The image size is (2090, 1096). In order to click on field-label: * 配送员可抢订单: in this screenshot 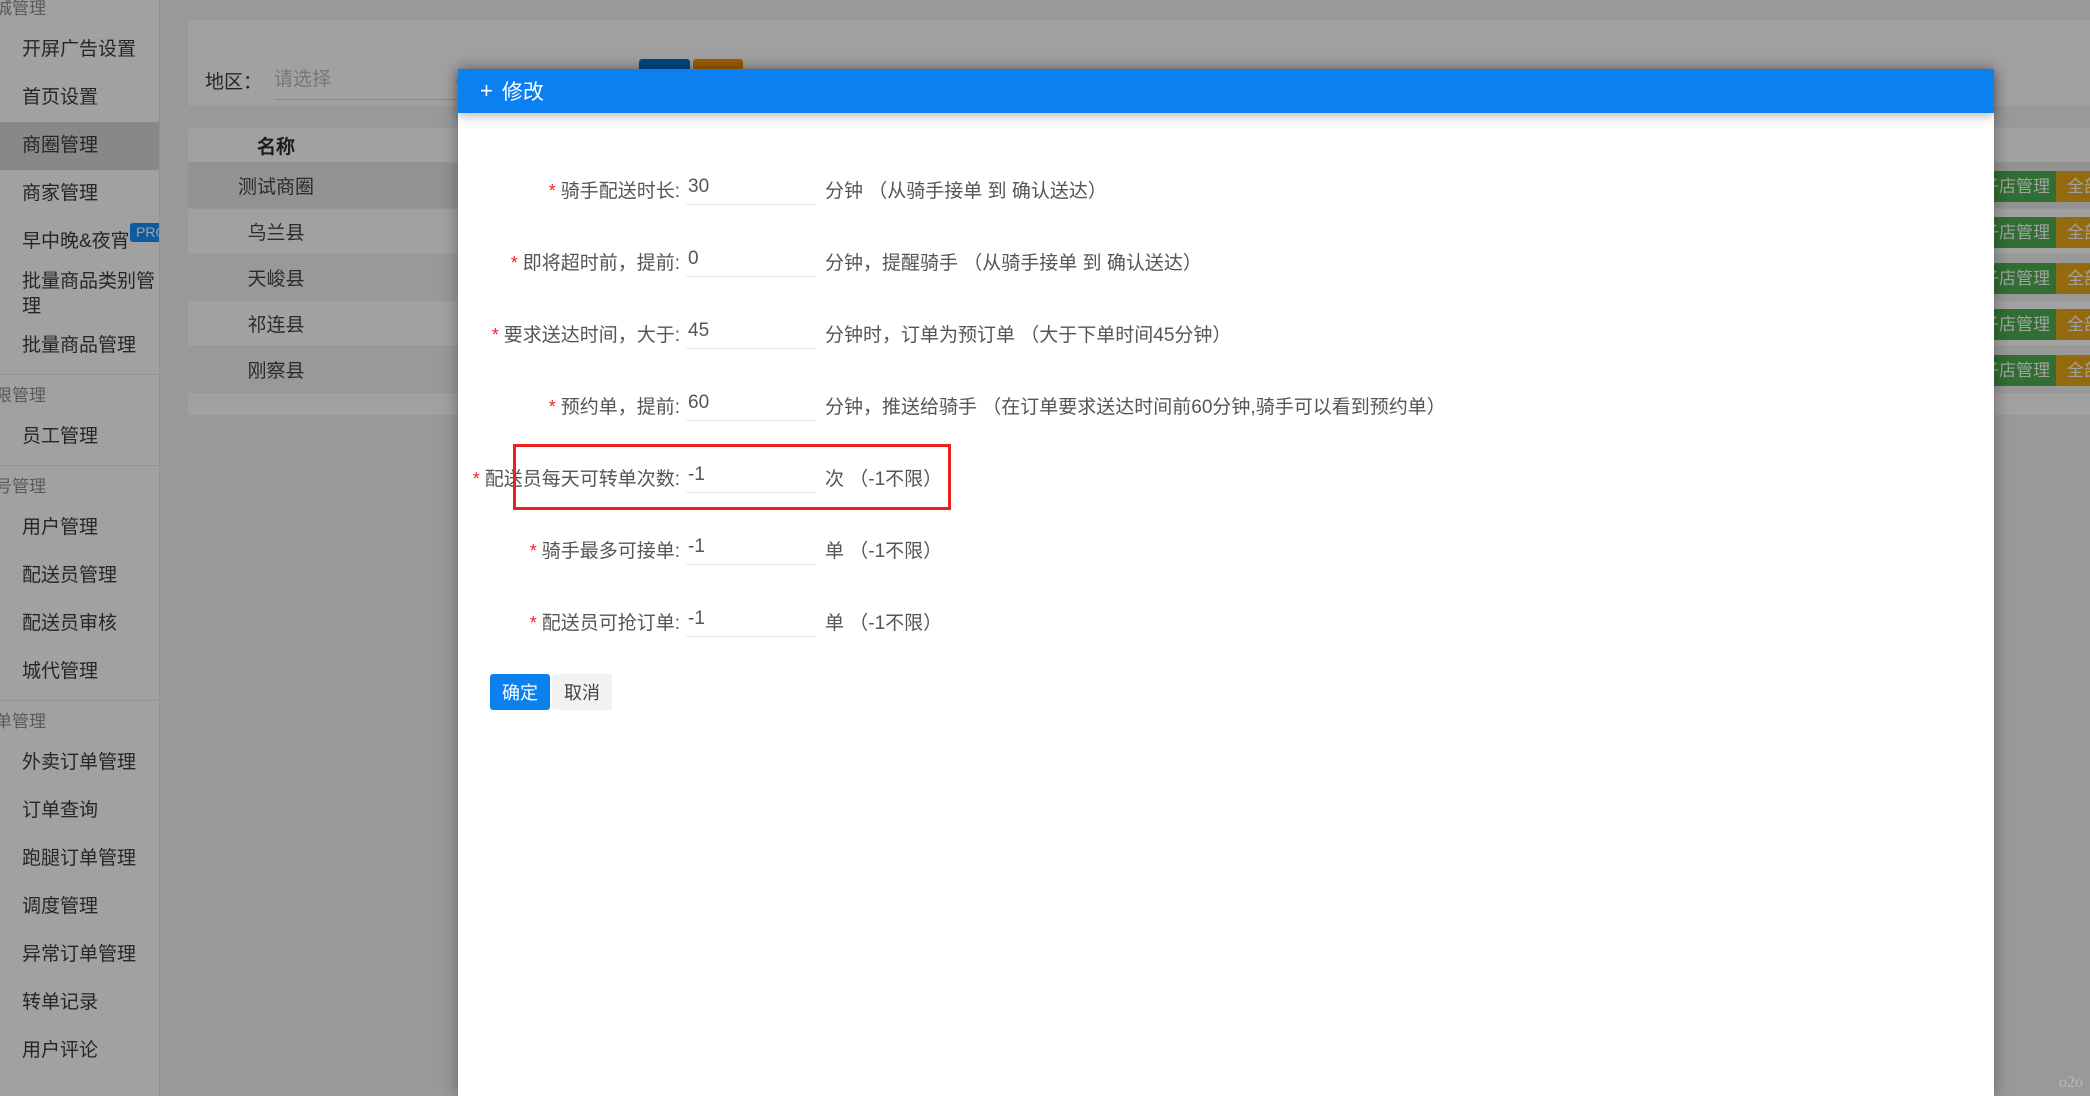, I will do `click(569, 621)`.